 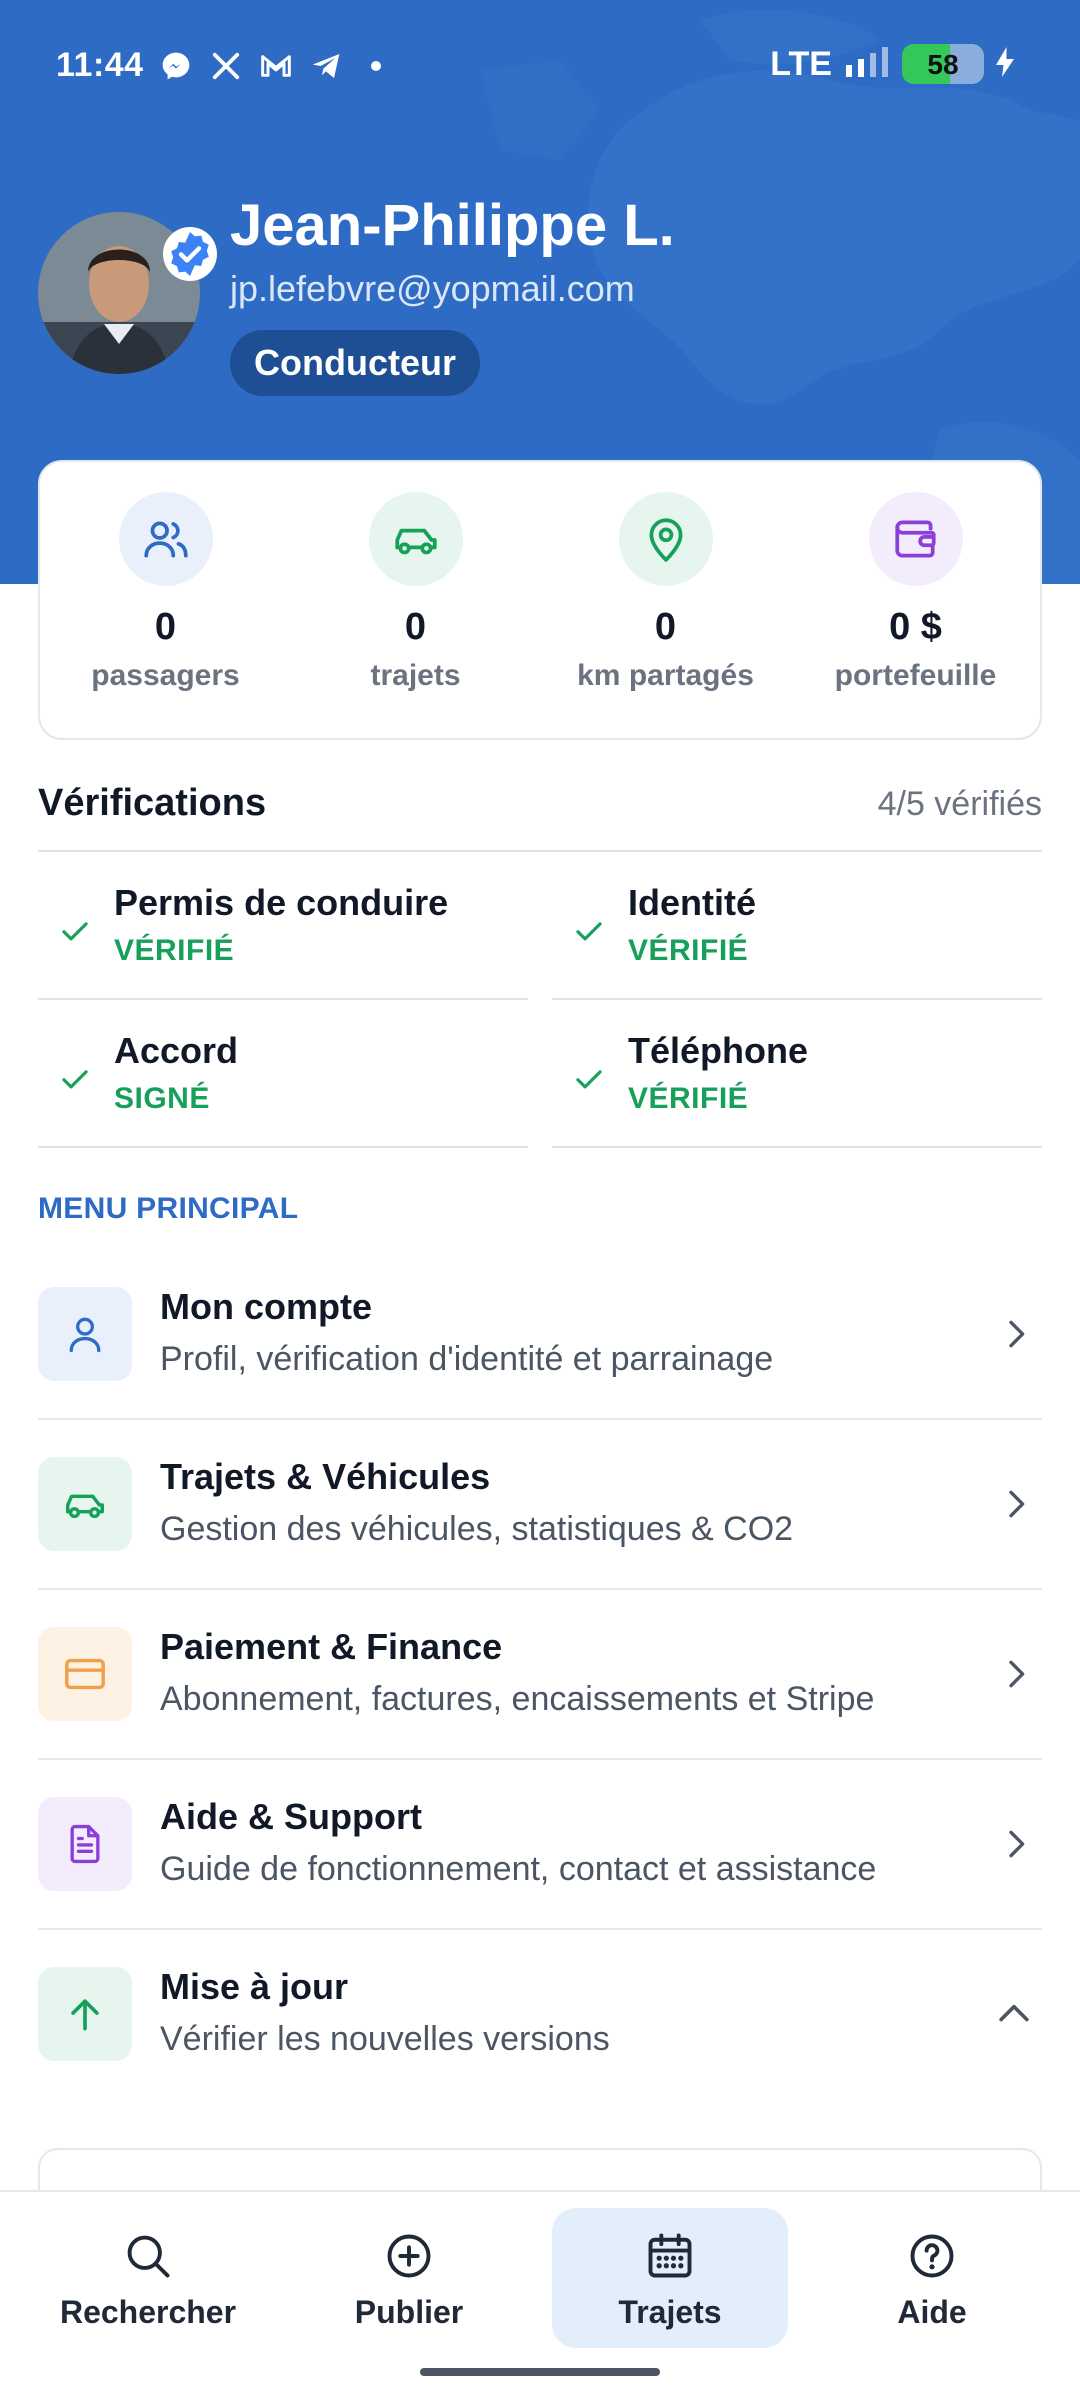 I want to click on stat-label: portefeuille, so click(x=915, y=675).